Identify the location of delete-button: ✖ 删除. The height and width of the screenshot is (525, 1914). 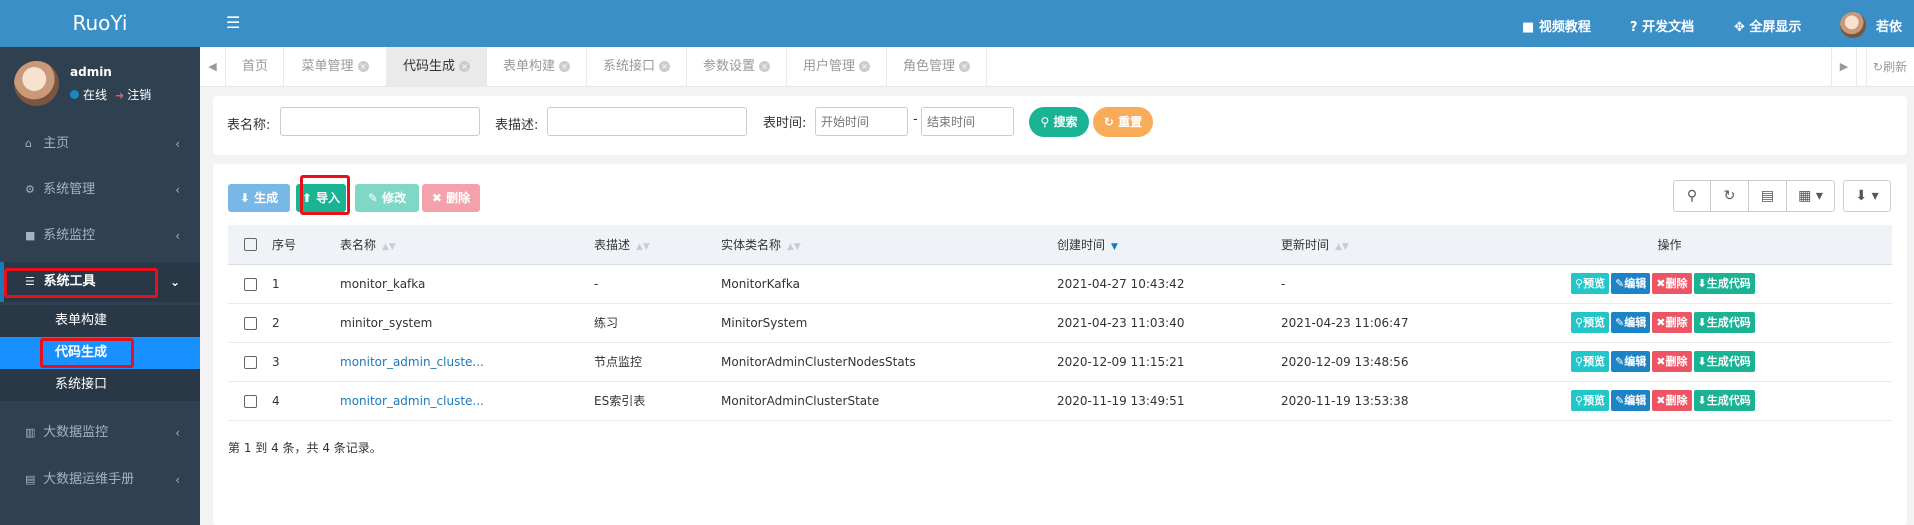
(451, 198).